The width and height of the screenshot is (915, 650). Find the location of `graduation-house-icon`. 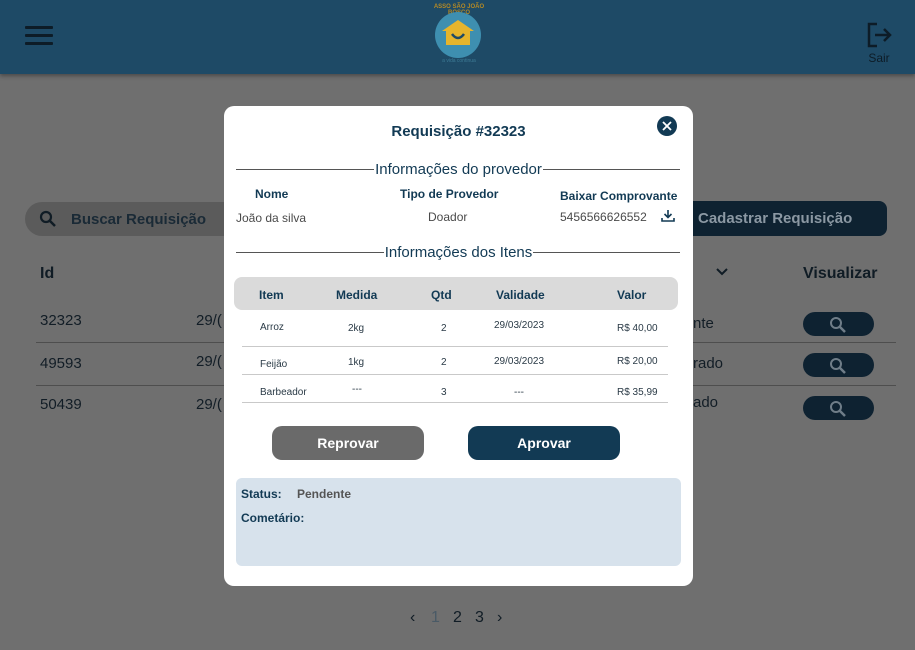

graduation-house-icon is located at coordinates (458, 32).